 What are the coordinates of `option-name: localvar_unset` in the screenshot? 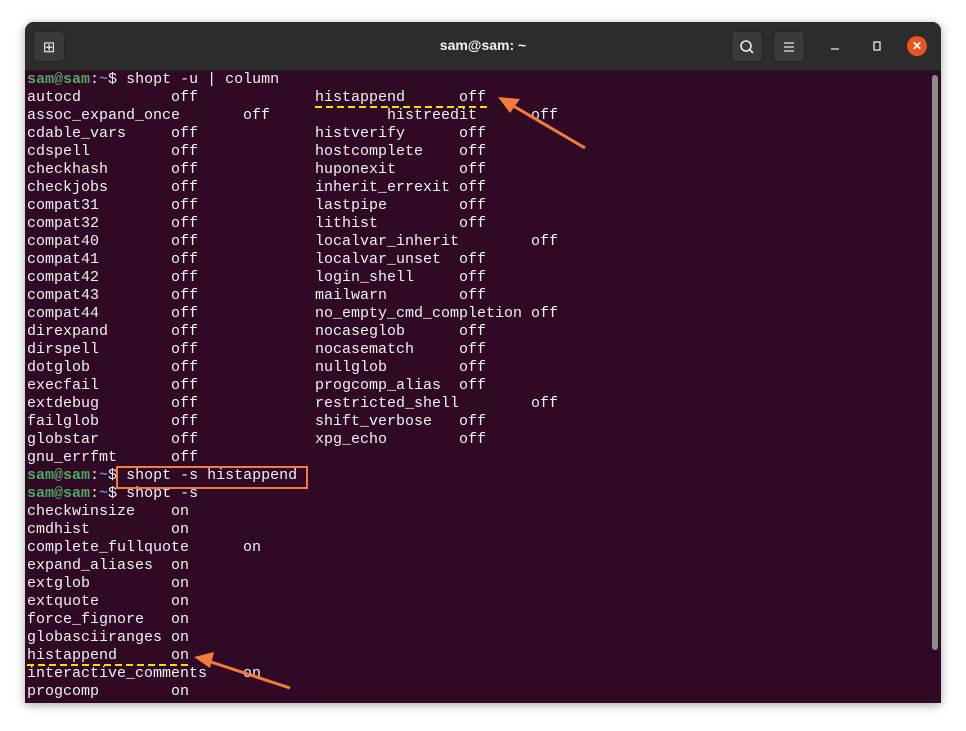 It's located at (378, 259).